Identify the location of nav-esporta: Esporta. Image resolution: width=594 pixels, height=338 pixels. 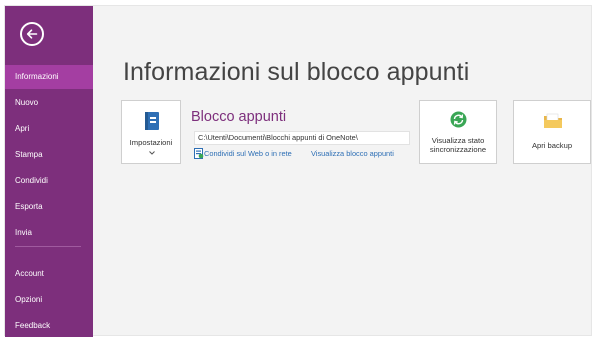
(49, 207).